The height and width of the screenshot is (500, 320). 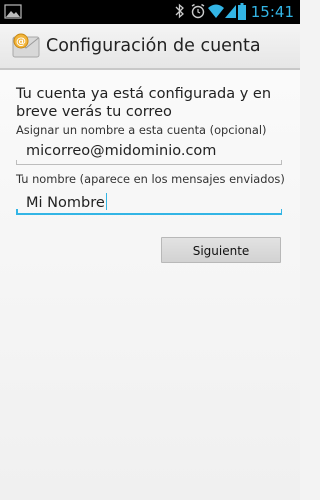 I want to click on status-bar: 15:41, so click(x=150, y=12).